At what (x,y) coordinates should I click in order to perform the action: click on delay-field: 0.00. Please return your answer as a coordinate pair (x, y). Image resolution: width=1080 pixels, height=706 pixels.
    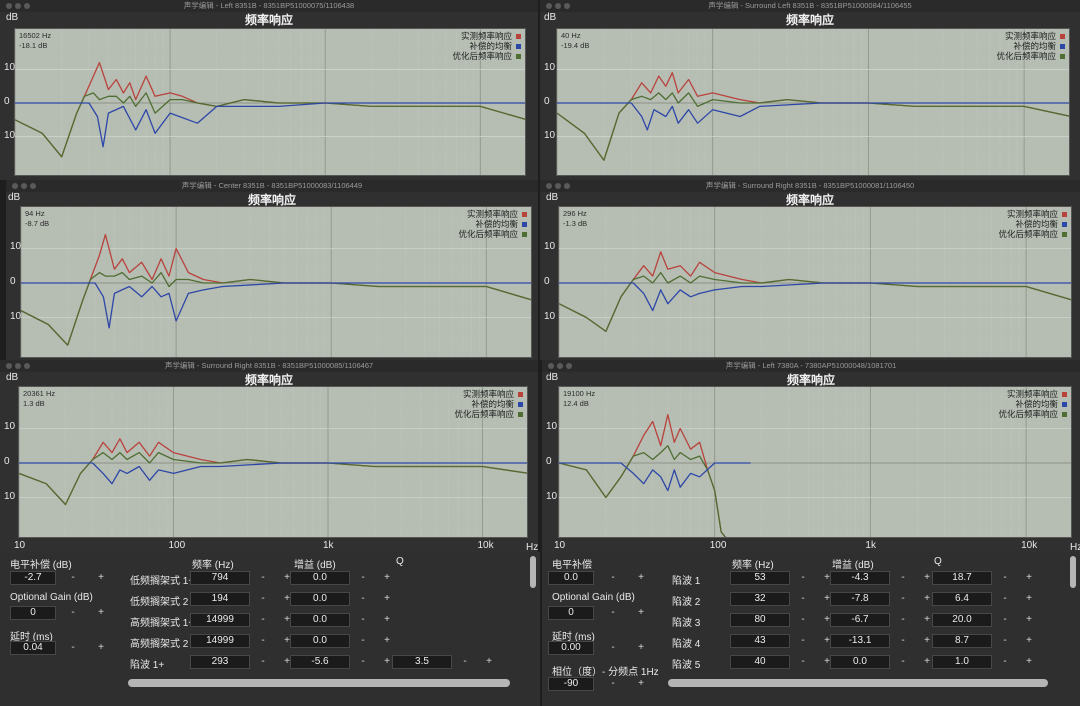
    Looking at the image, I should click on (571, 648).